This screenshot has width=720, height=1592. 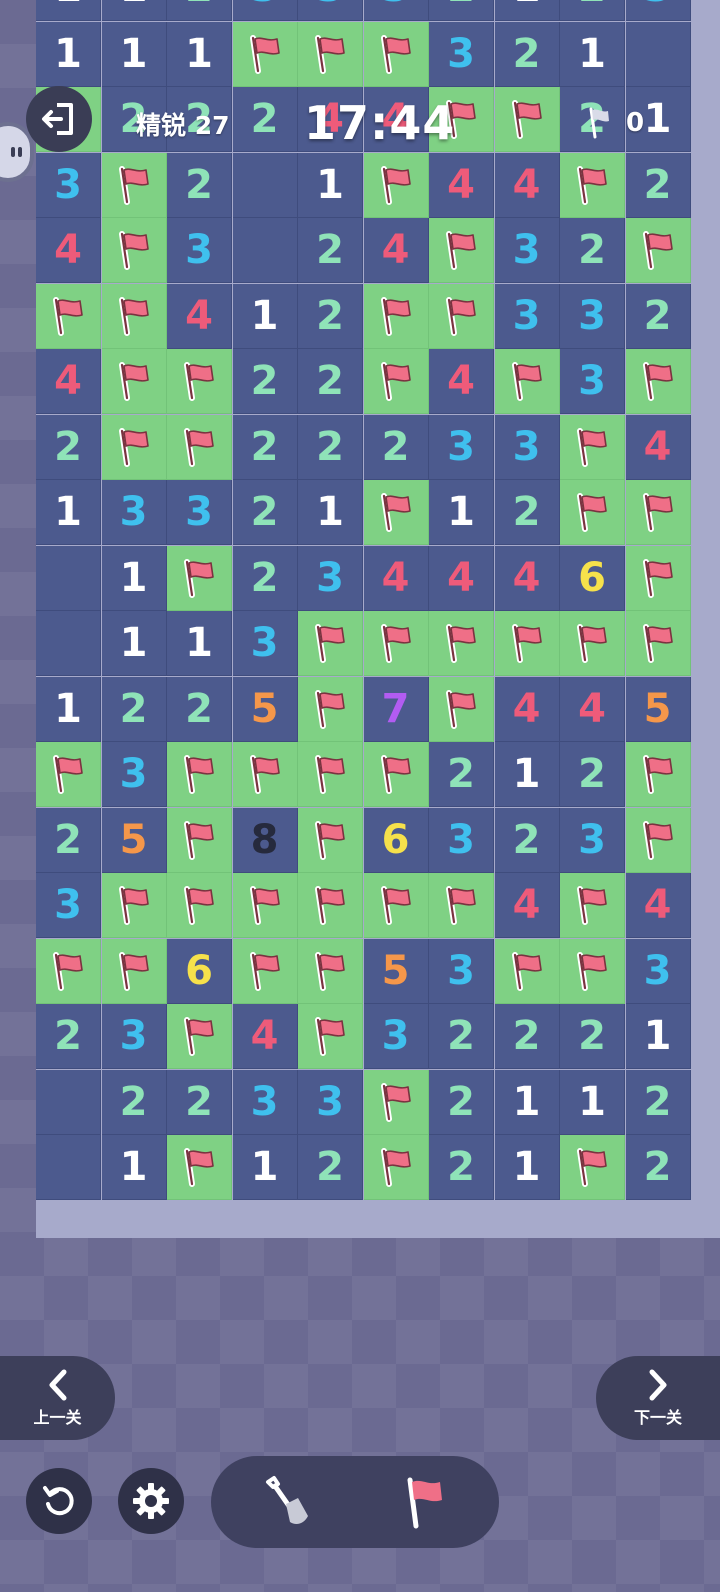 I want to click on prev-level-button: 上一关, so click(x=57, y=1398).